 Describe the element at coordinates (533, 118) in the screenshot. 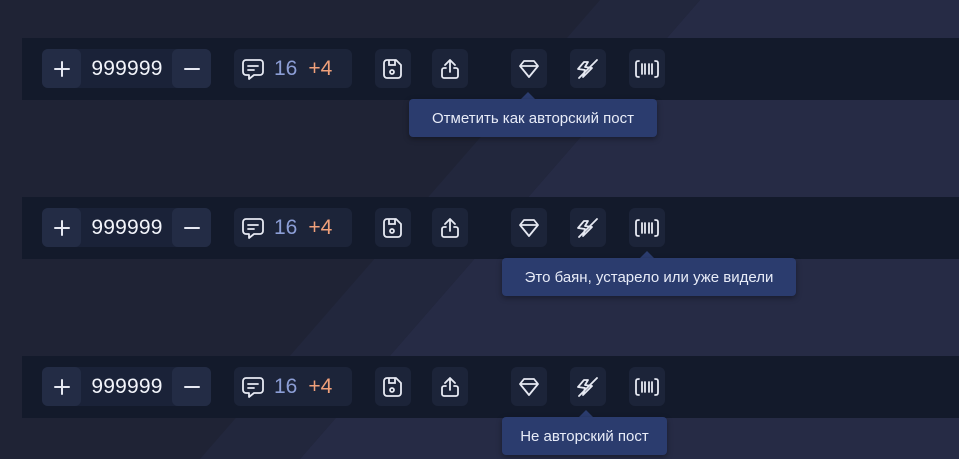

I see `tooltip-author-post: Отметить как авторский пост` at that location.